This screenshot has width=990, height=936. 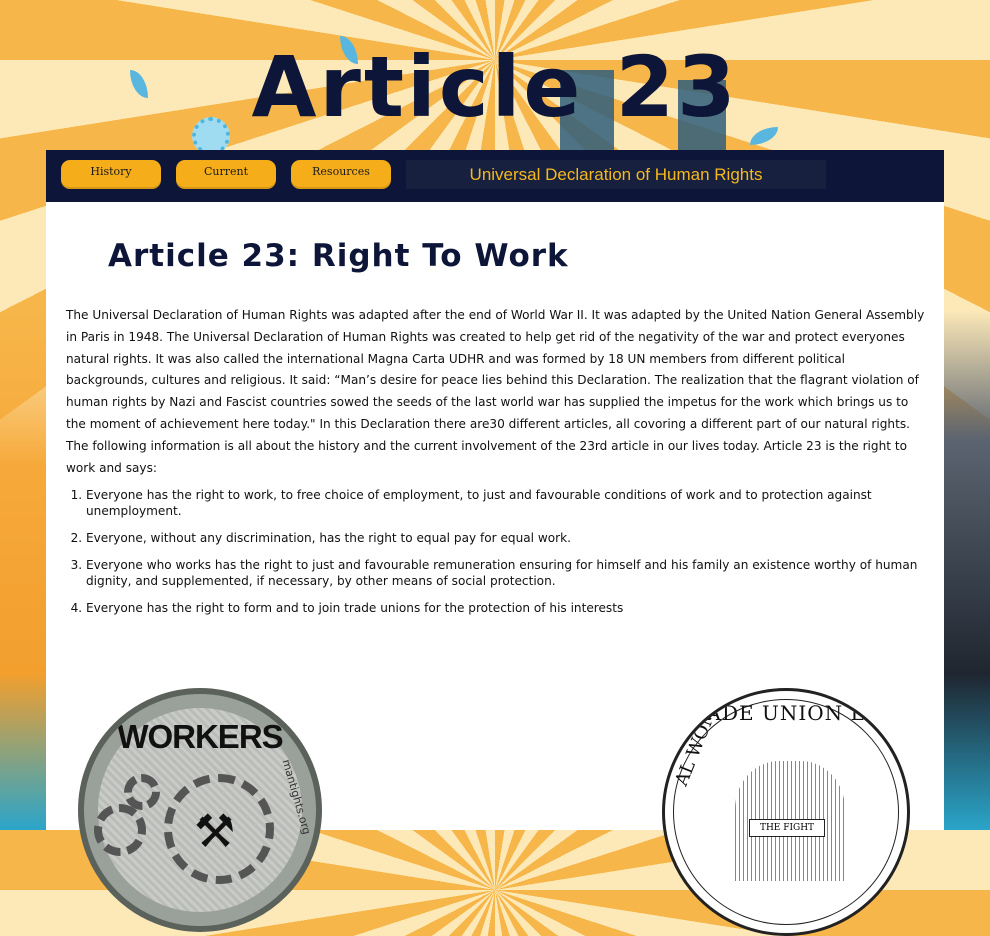 What do you see at coordinates (341, 174) in the screenshot?
I see `nav-resources-button: Resources` at bounding box center [341, 174].